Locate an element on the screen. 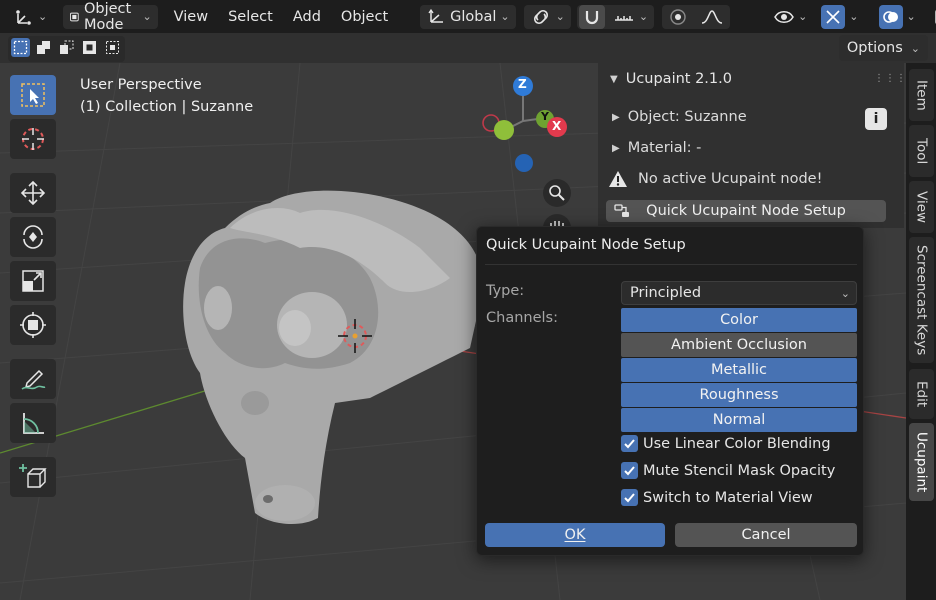 This screenshot has width=936, height=600. gizmo-label-z: Z is located at coordinates (522, 84).